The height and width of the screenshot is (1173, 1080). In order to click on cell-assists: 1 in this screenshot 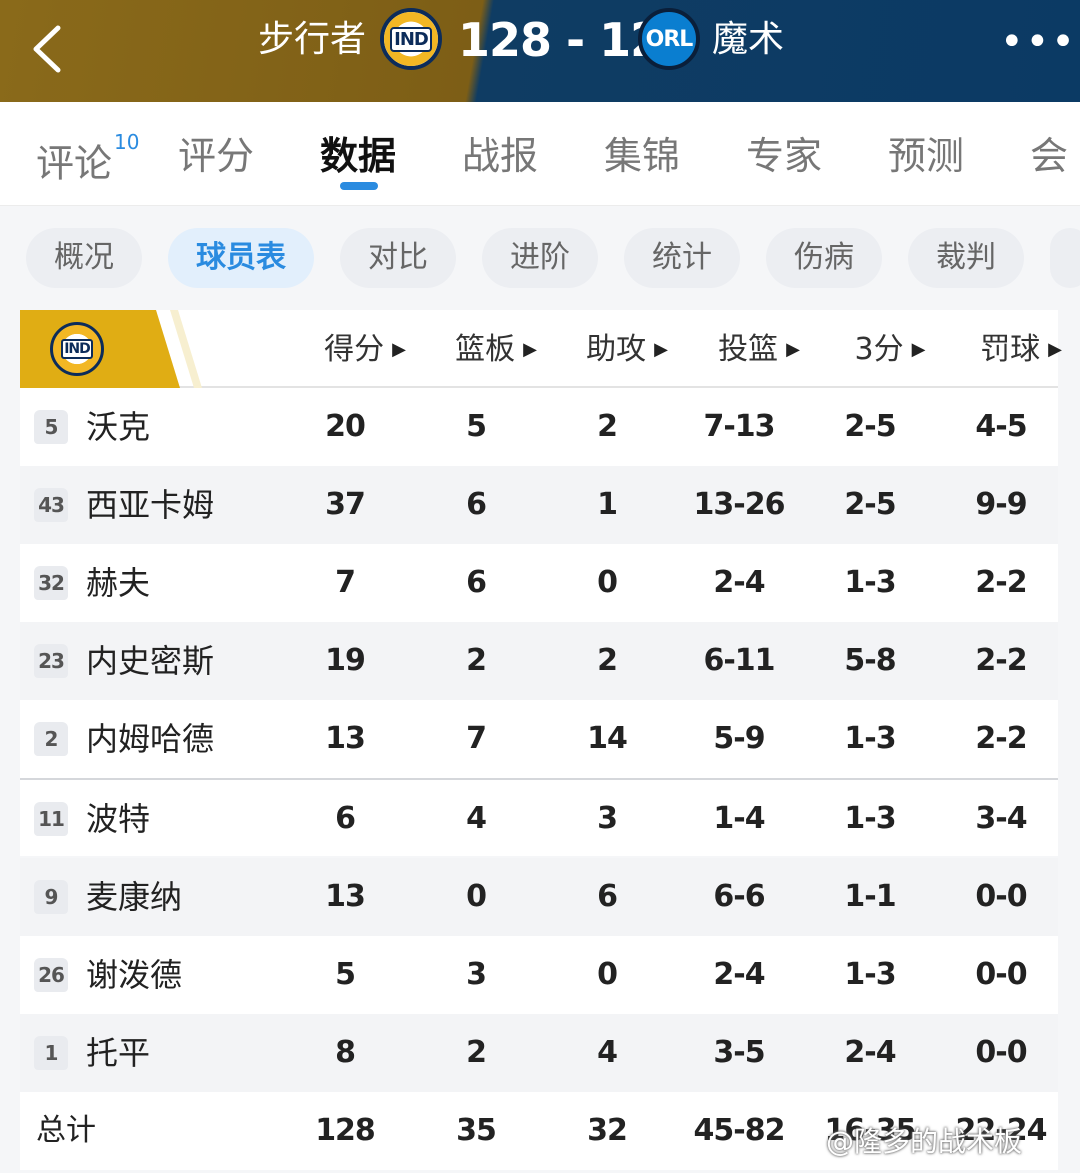, I will do `click(607, 504)`.